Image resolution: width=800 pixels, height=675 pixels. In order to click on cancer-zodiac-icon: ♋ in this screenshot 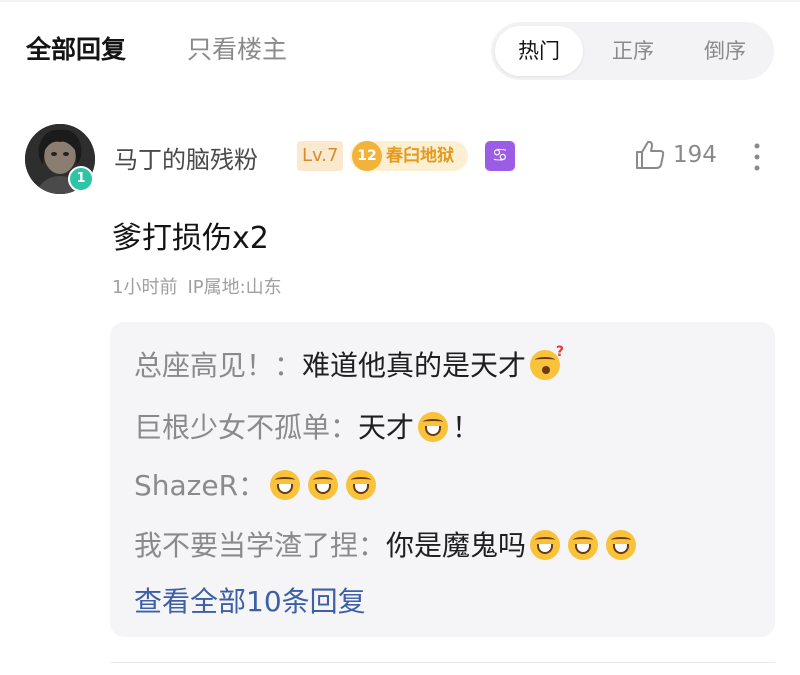, I will do `click(500, 156)`.